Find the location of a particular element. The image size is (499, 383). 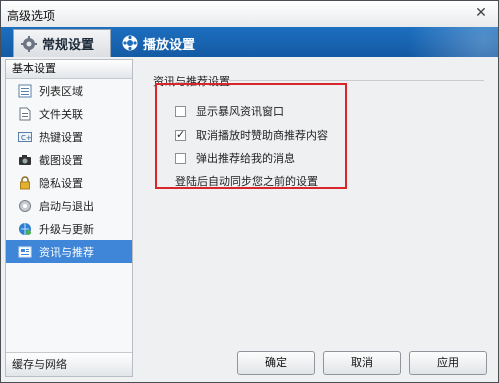

list-icon is located at coordinates (25, 91).